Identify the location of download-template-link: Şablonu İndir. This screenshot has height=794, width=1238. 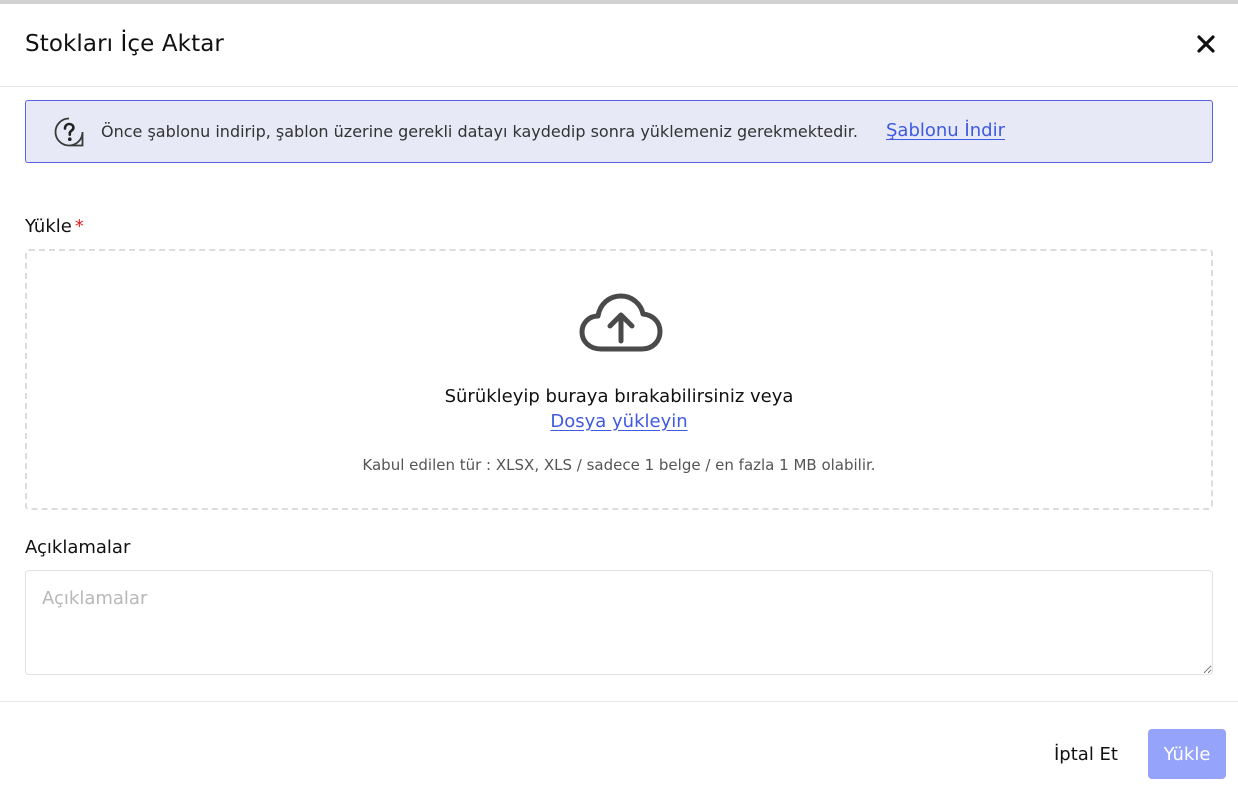
(945, 130).